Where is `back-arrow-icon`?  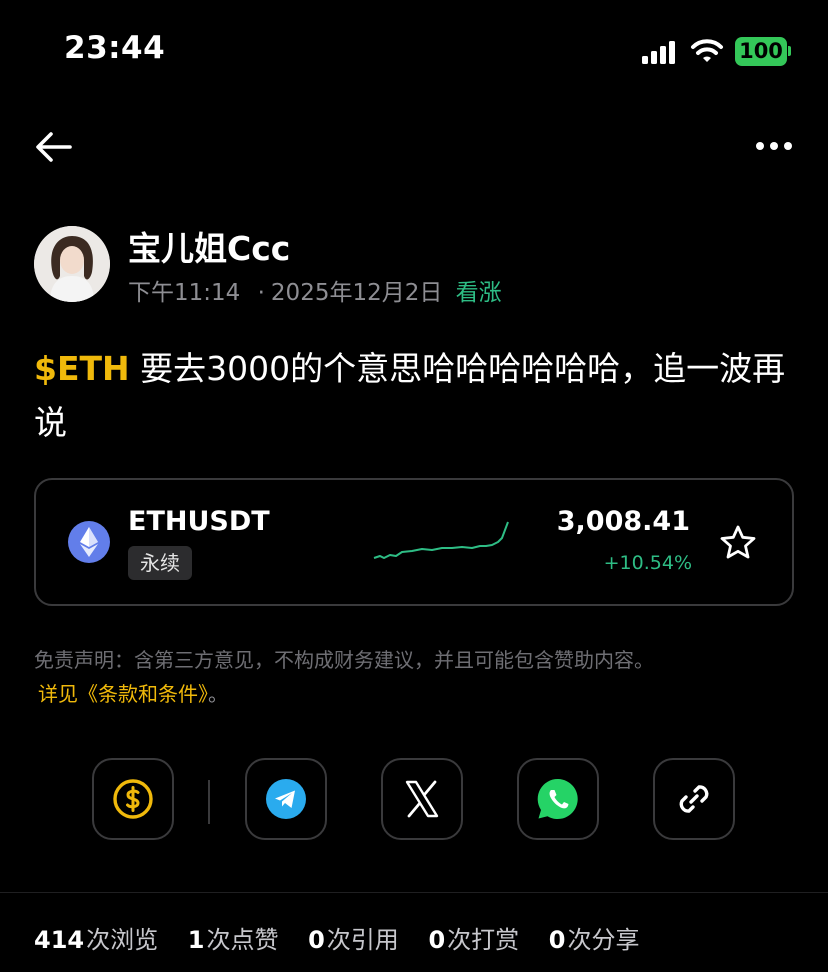 back-arrow-icon is located at coordinates (53, 147).